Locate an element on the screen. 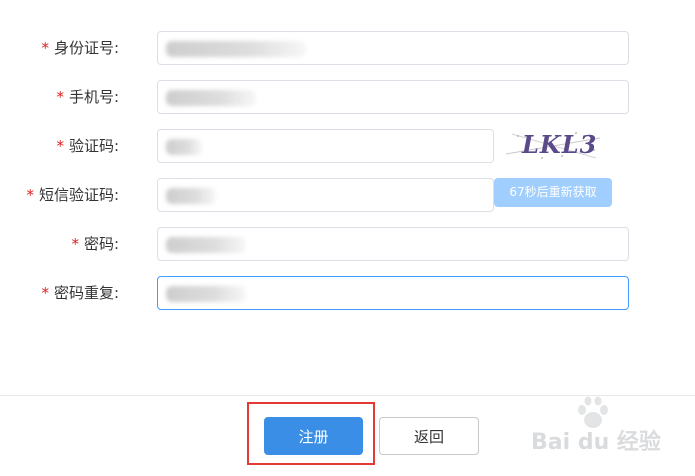  form-row-password: * 密码: is located at coordinates (347, 244).